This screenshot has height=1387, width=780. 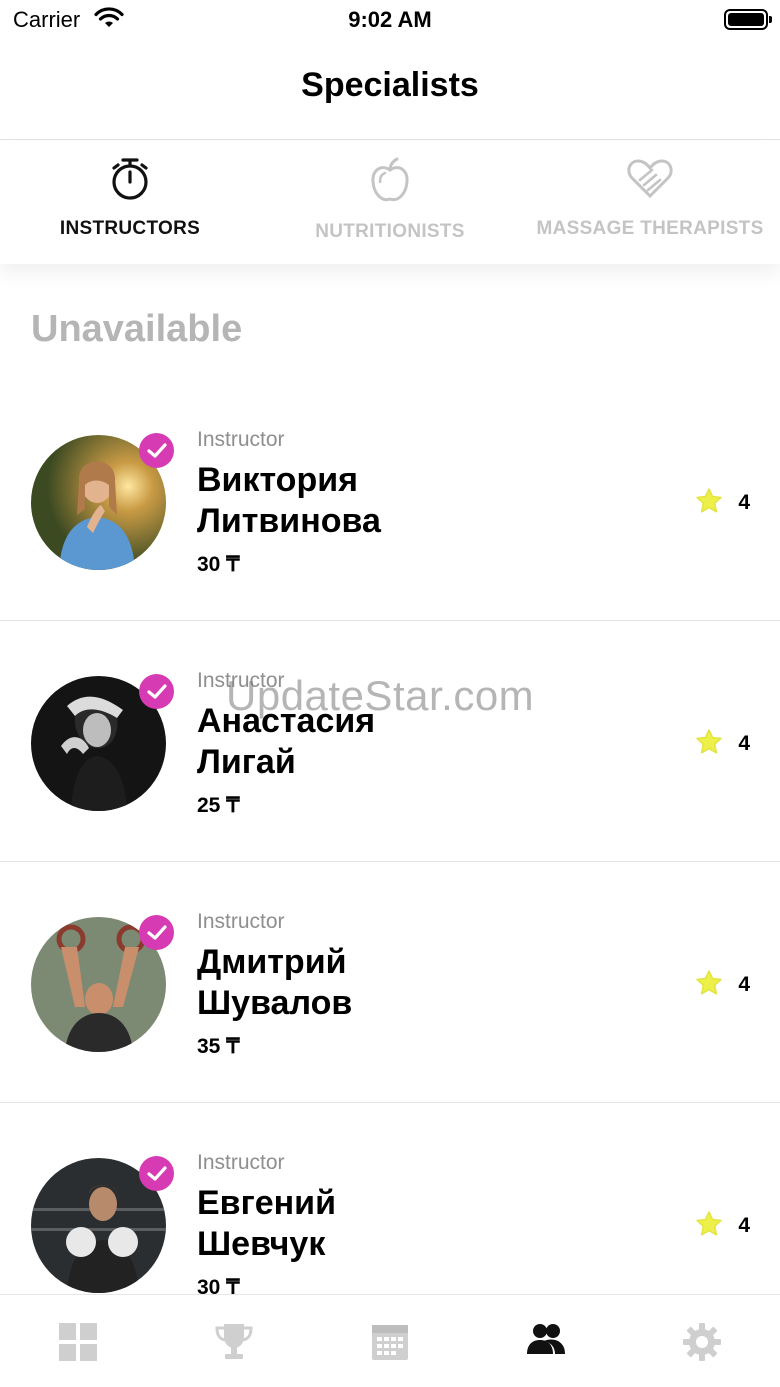 I want to click on tab-massage-therapists: MASSAGE THERAPISTS, so click(x=650, y=202).